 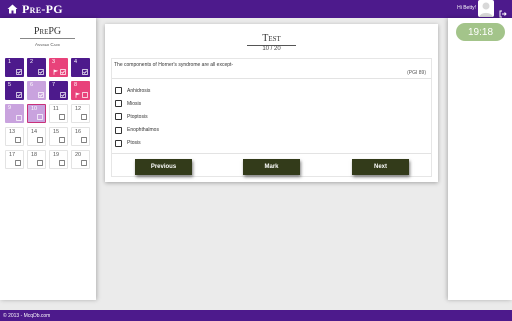 I want to click on answer-card-cell: 17, so click(x=14, y=159).